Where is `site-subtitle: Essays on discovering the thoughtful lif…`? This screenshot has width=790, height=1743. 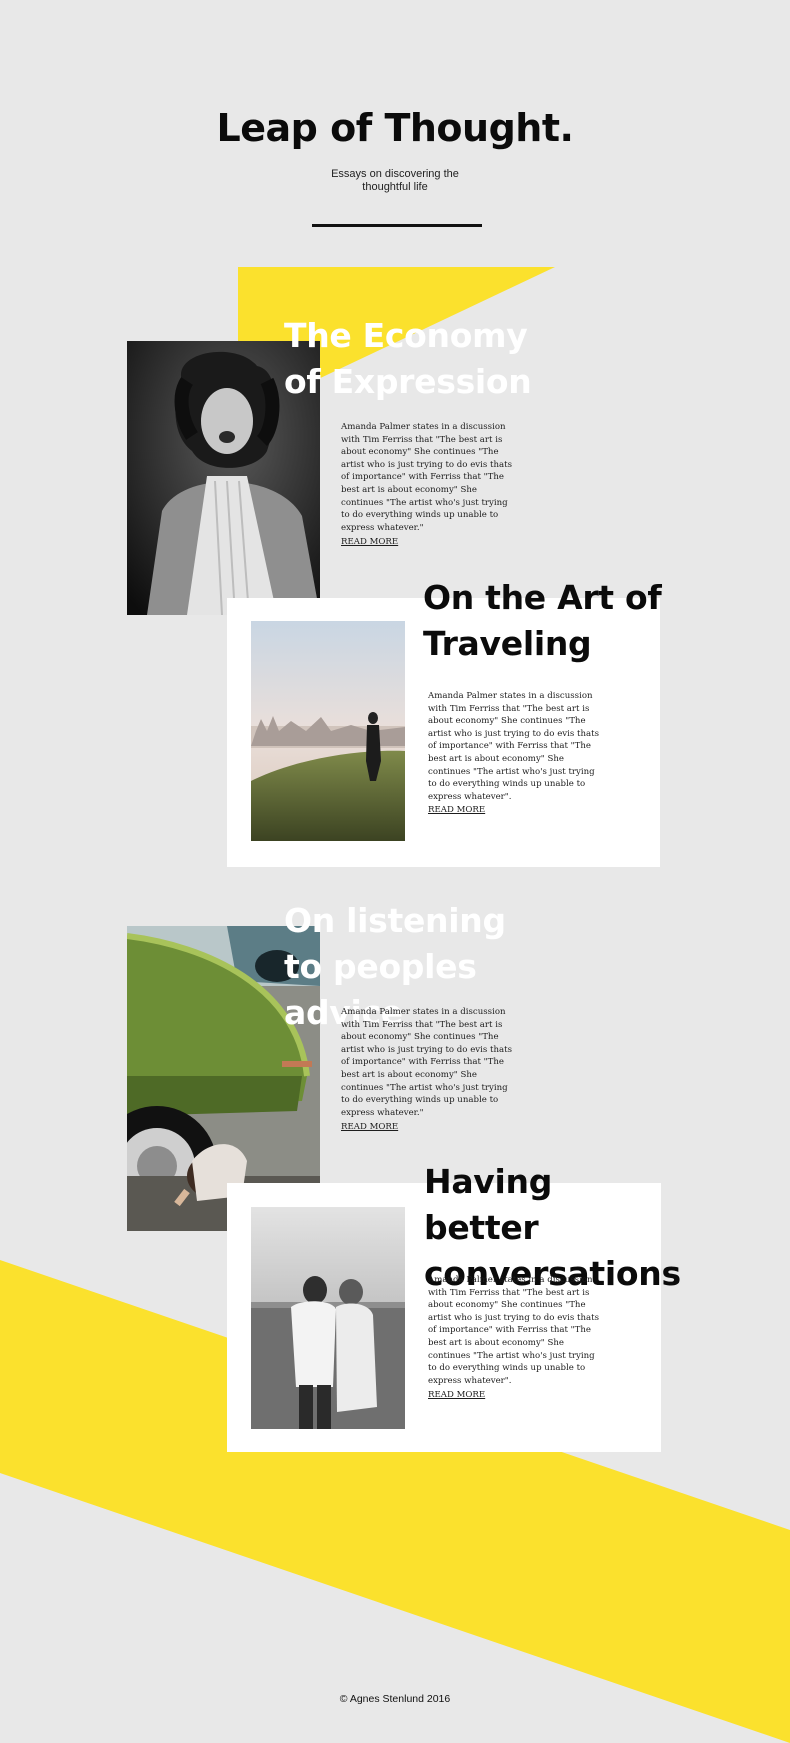 site-subtitle: Essays on discovering the thoughtful lif… is located at coordinates (395, 180).